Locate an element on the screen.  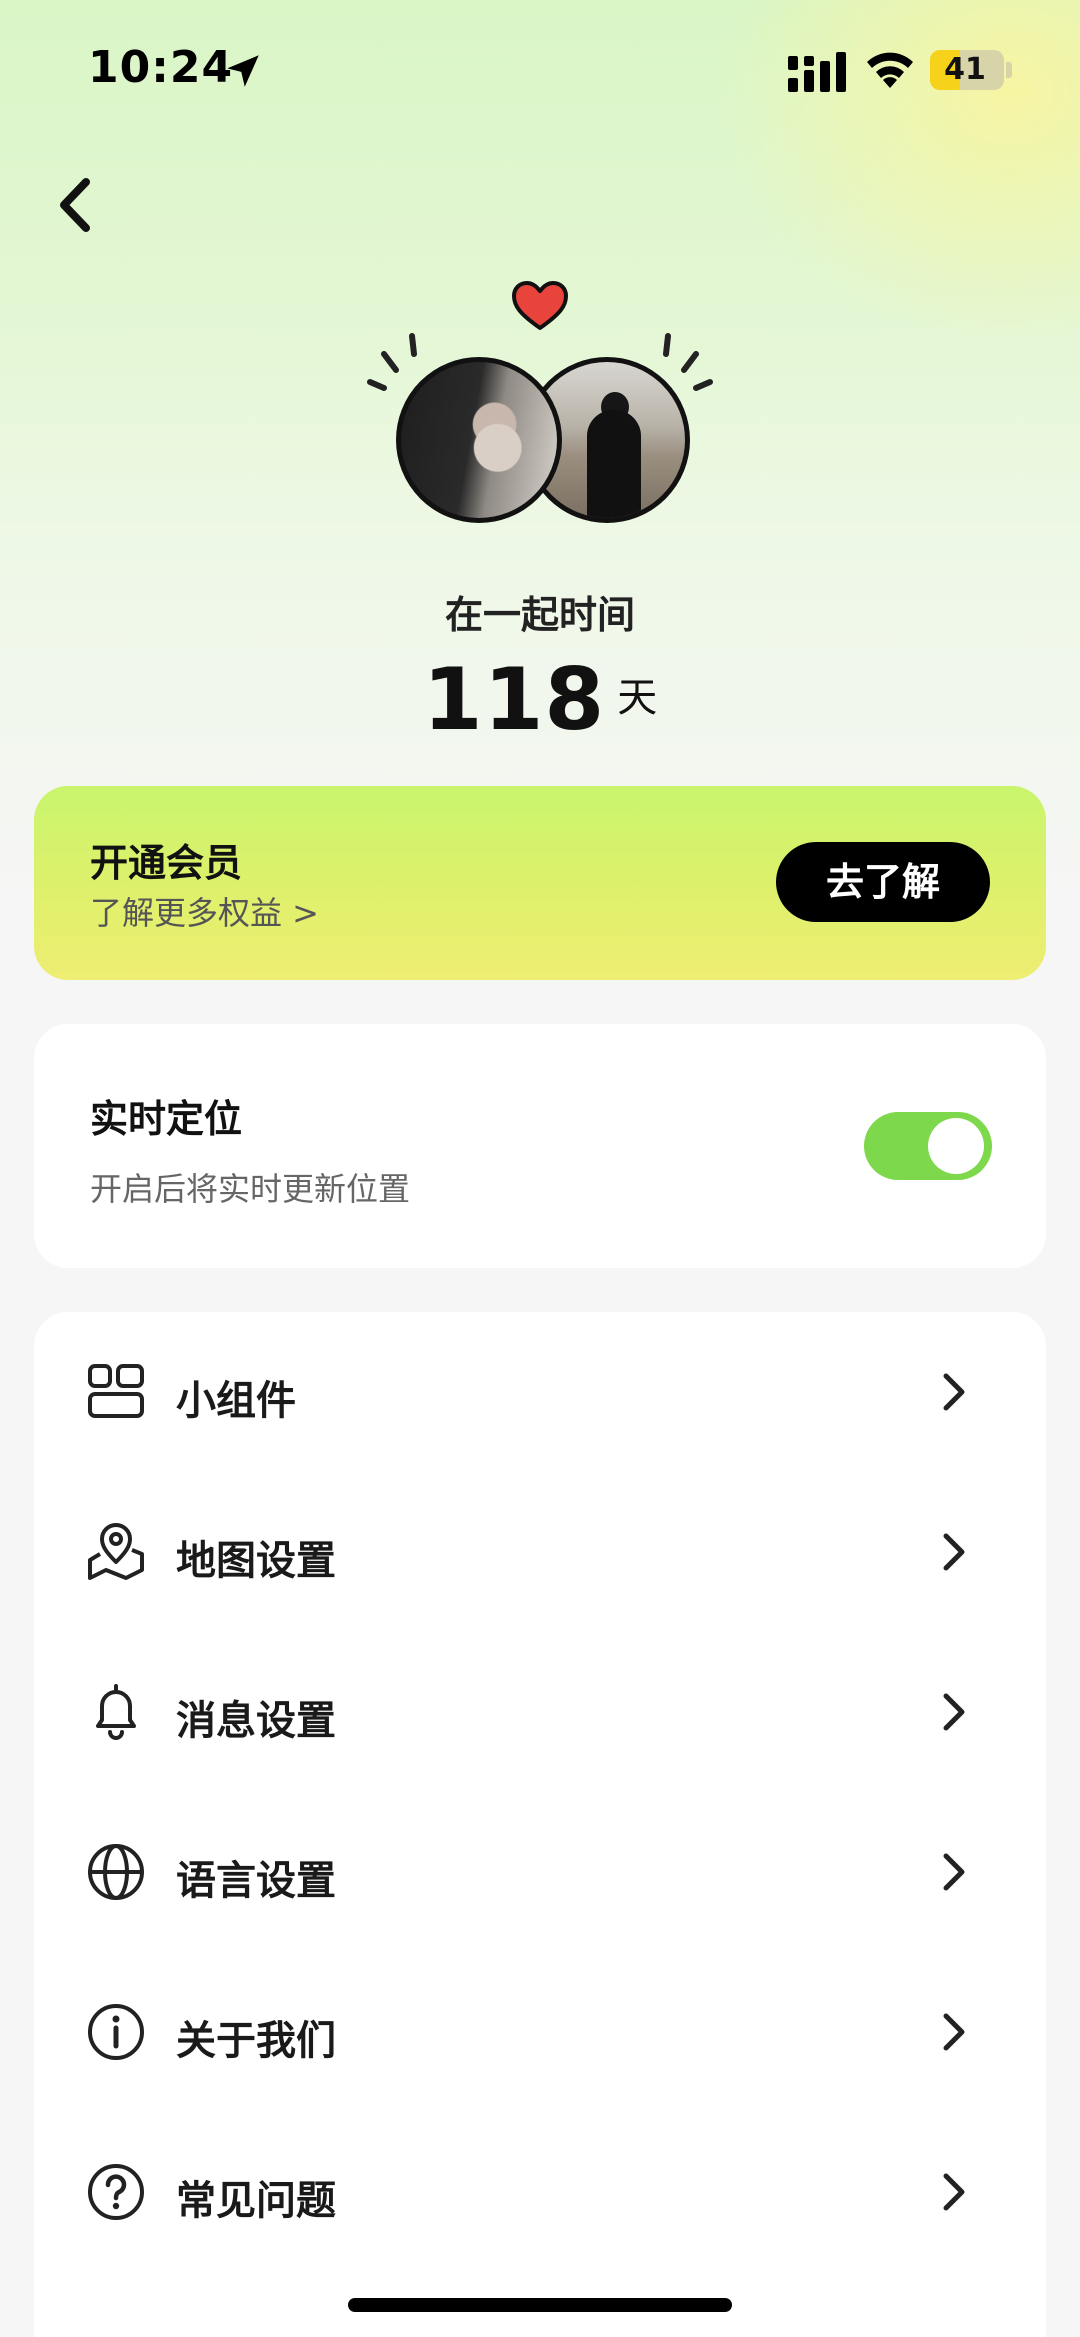
realtime-location-subtitle: 开启后将实时更新位置 is located at coordinates (250, 1189).